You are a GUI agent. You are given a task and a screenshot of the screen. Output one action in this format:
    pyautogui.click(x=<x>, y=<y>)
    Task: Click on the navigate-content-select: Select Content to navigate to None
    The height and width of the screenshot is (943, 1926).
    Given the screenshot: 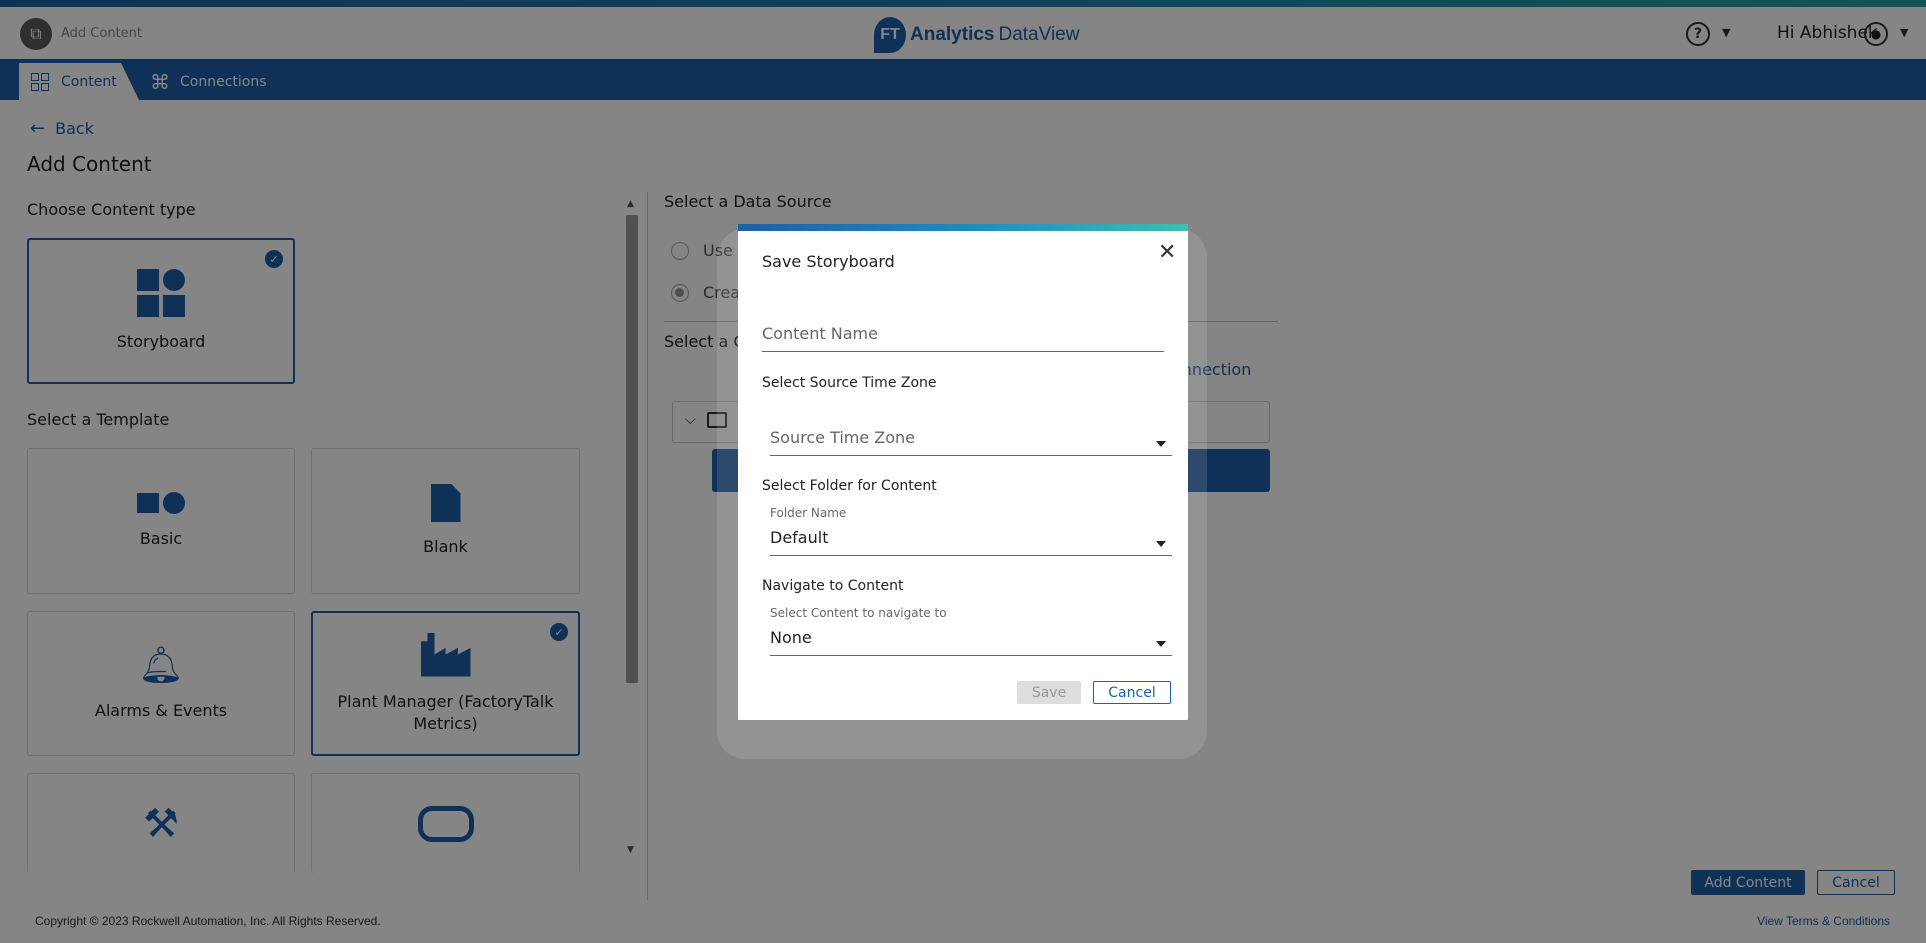 What is the action you would take?
    pyautogui.click(x=971, y=631)
    